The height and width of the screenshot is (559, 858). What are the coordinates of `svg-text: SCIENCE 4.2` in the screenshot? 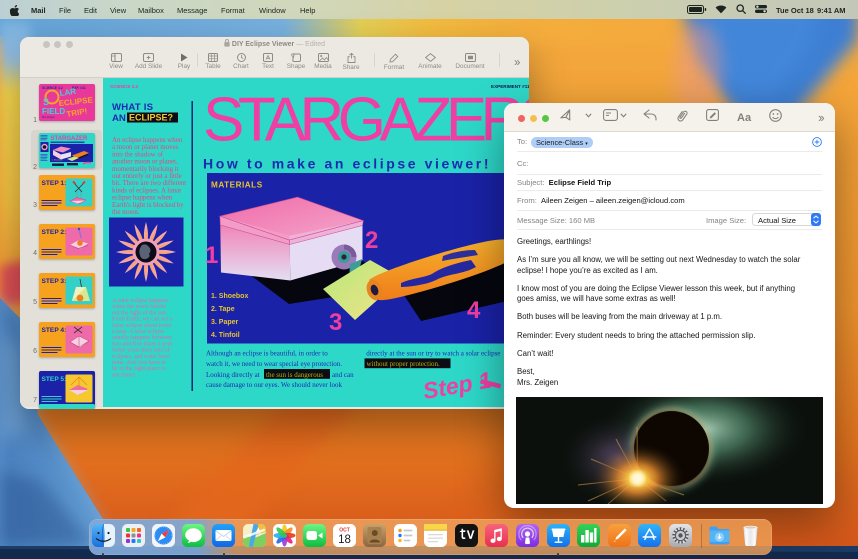 It's located at (124, 86).